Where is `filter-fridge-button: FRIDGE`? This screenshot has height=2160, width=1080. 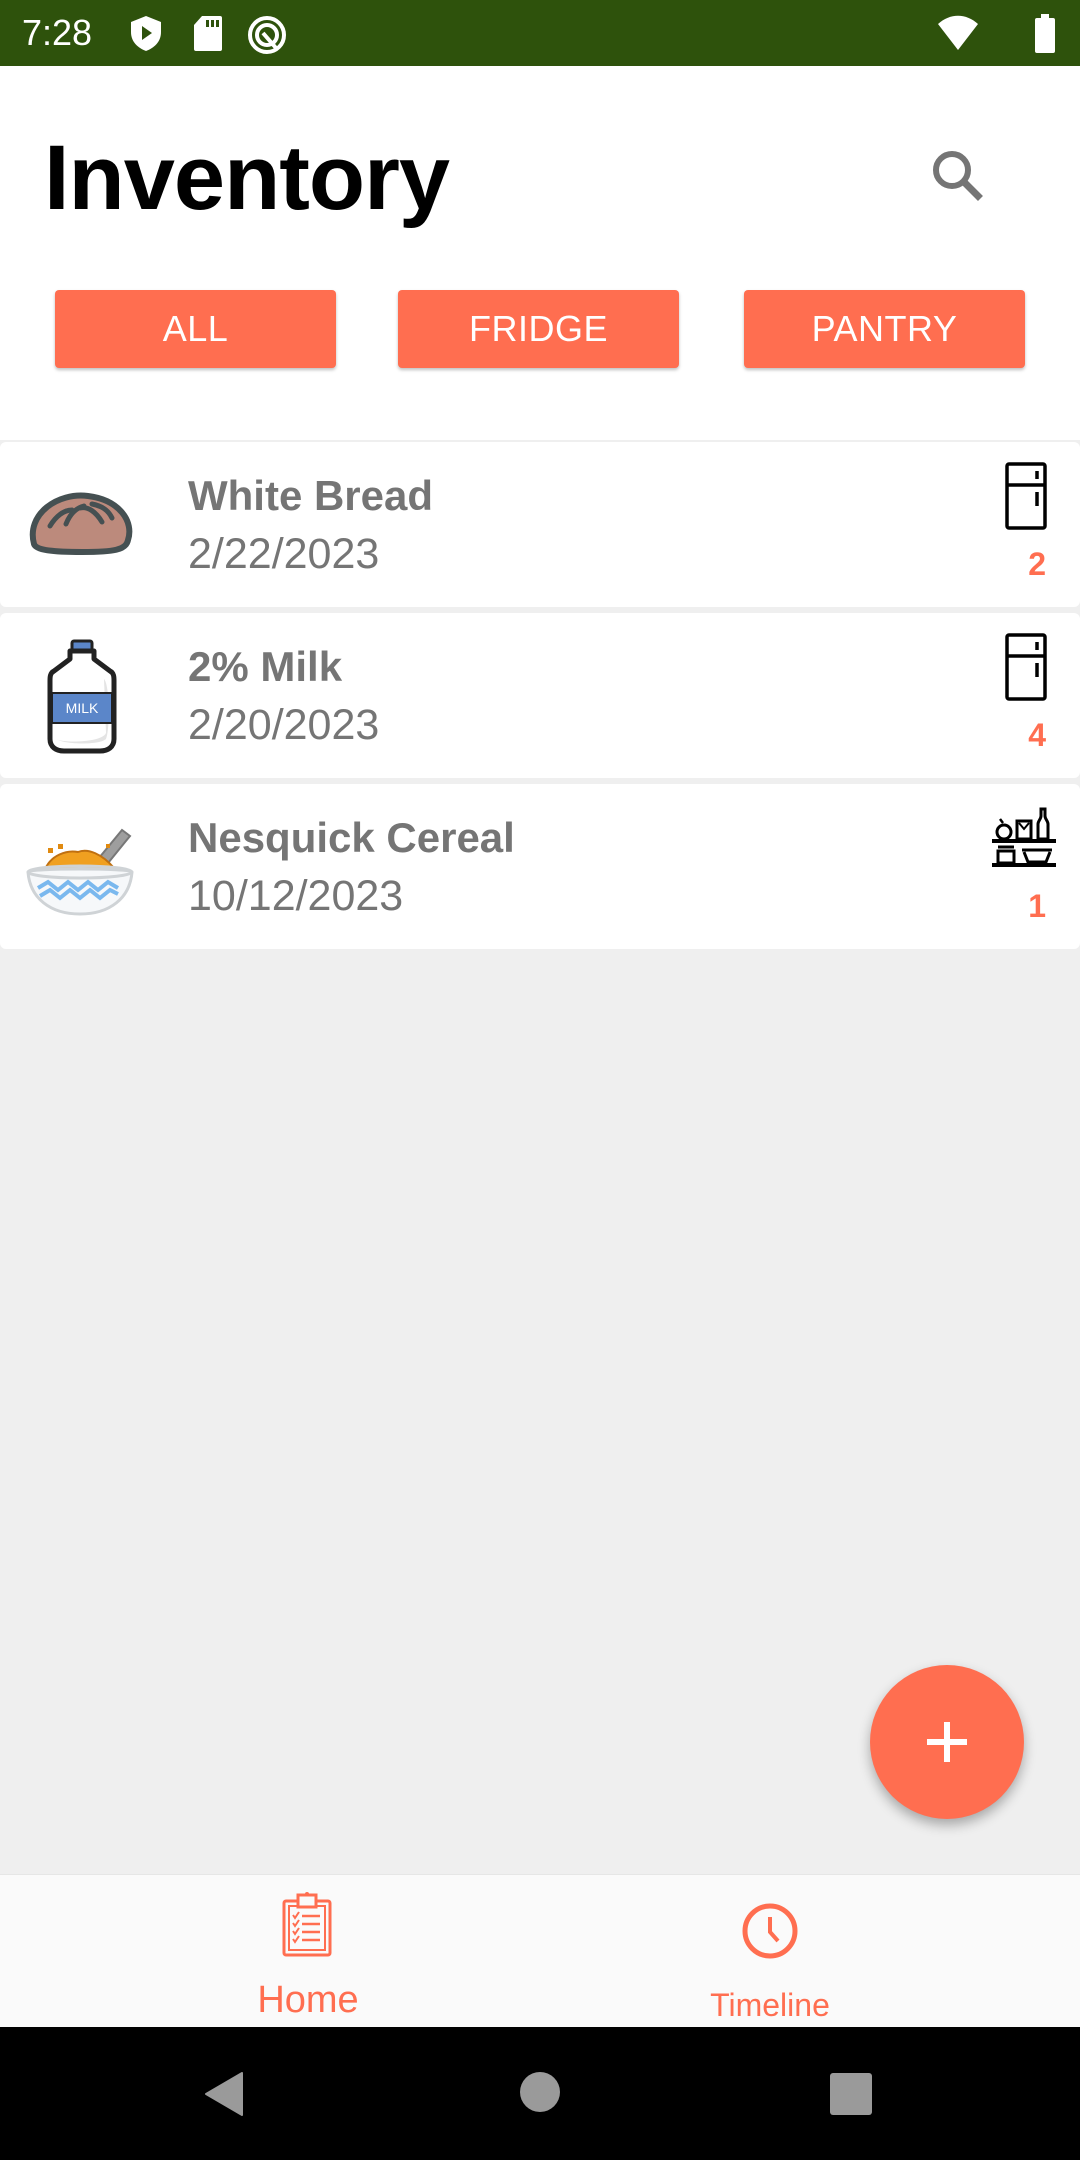 filter-fridge-button: FRIDGE is located at coordinates (538, 329).